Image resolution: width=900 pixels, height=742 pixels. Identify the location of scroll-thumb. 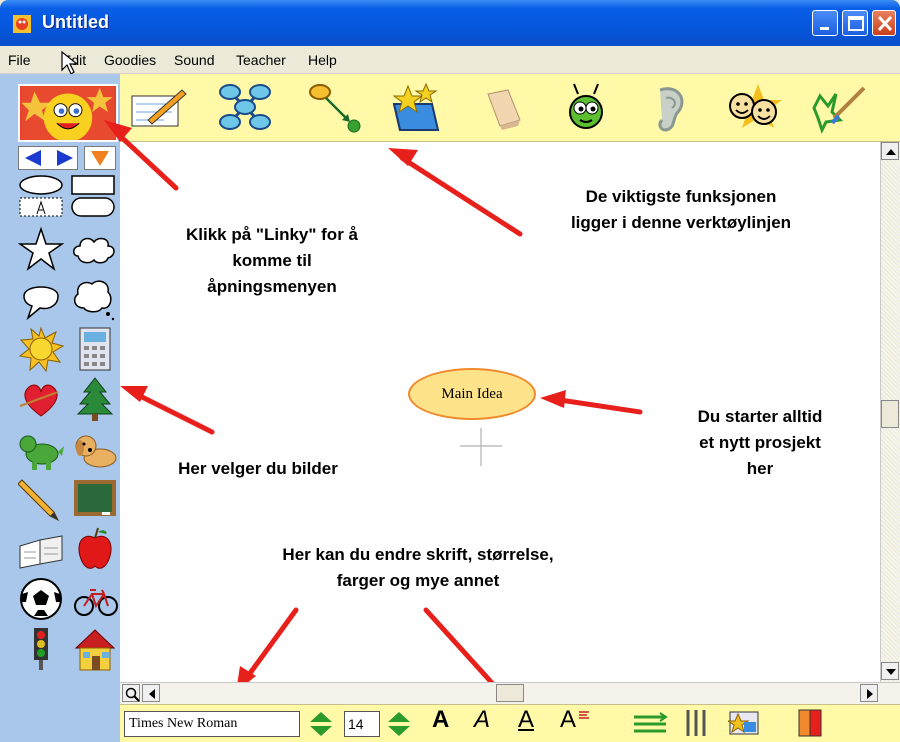
(890, 414).